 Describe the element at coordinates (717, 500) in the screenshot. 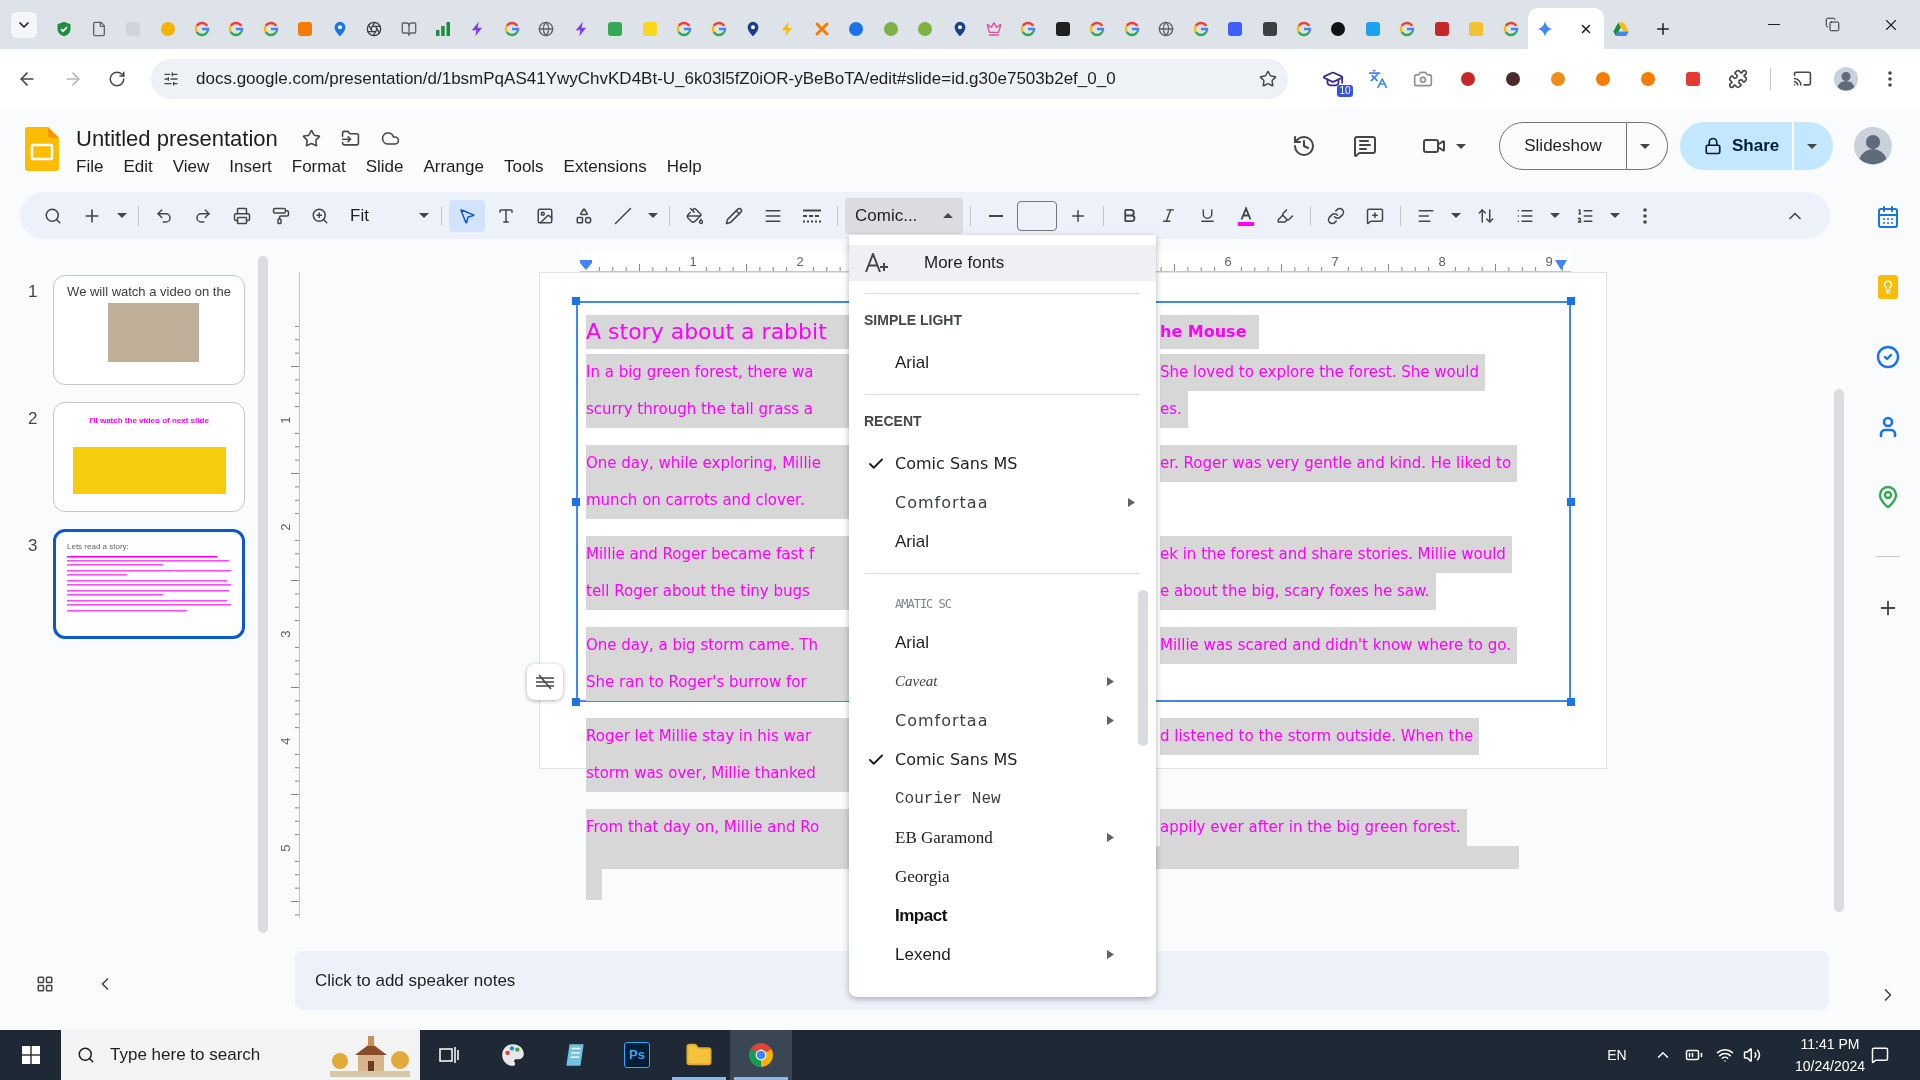

I see `slide-text: munch on carrots and clover.` at that location.